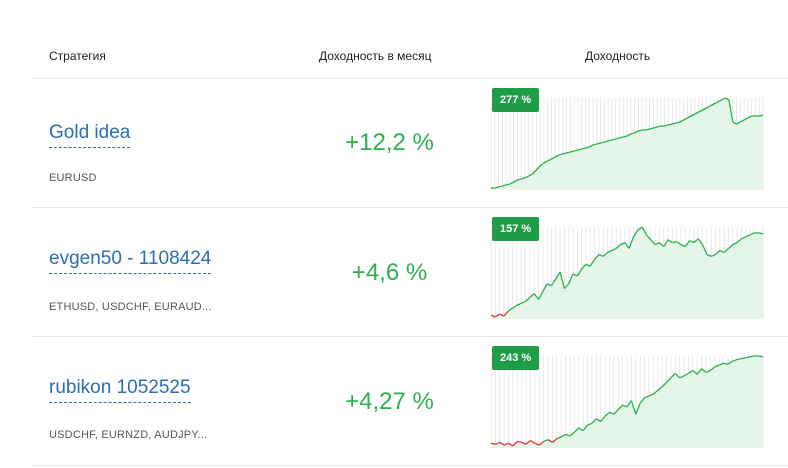 The height and width of the screenshot is (468, 788). I want to click on table-header: Стратегия Доходность в месяц Доходность, so click(410, 60).